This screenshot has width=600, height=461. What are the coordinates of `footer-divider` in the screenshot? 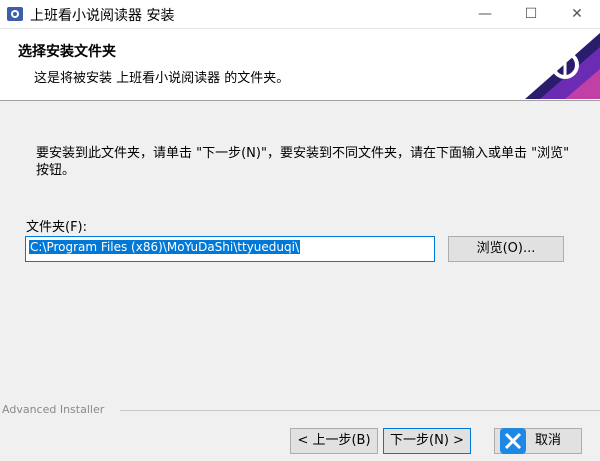 It's located at (360, 410).